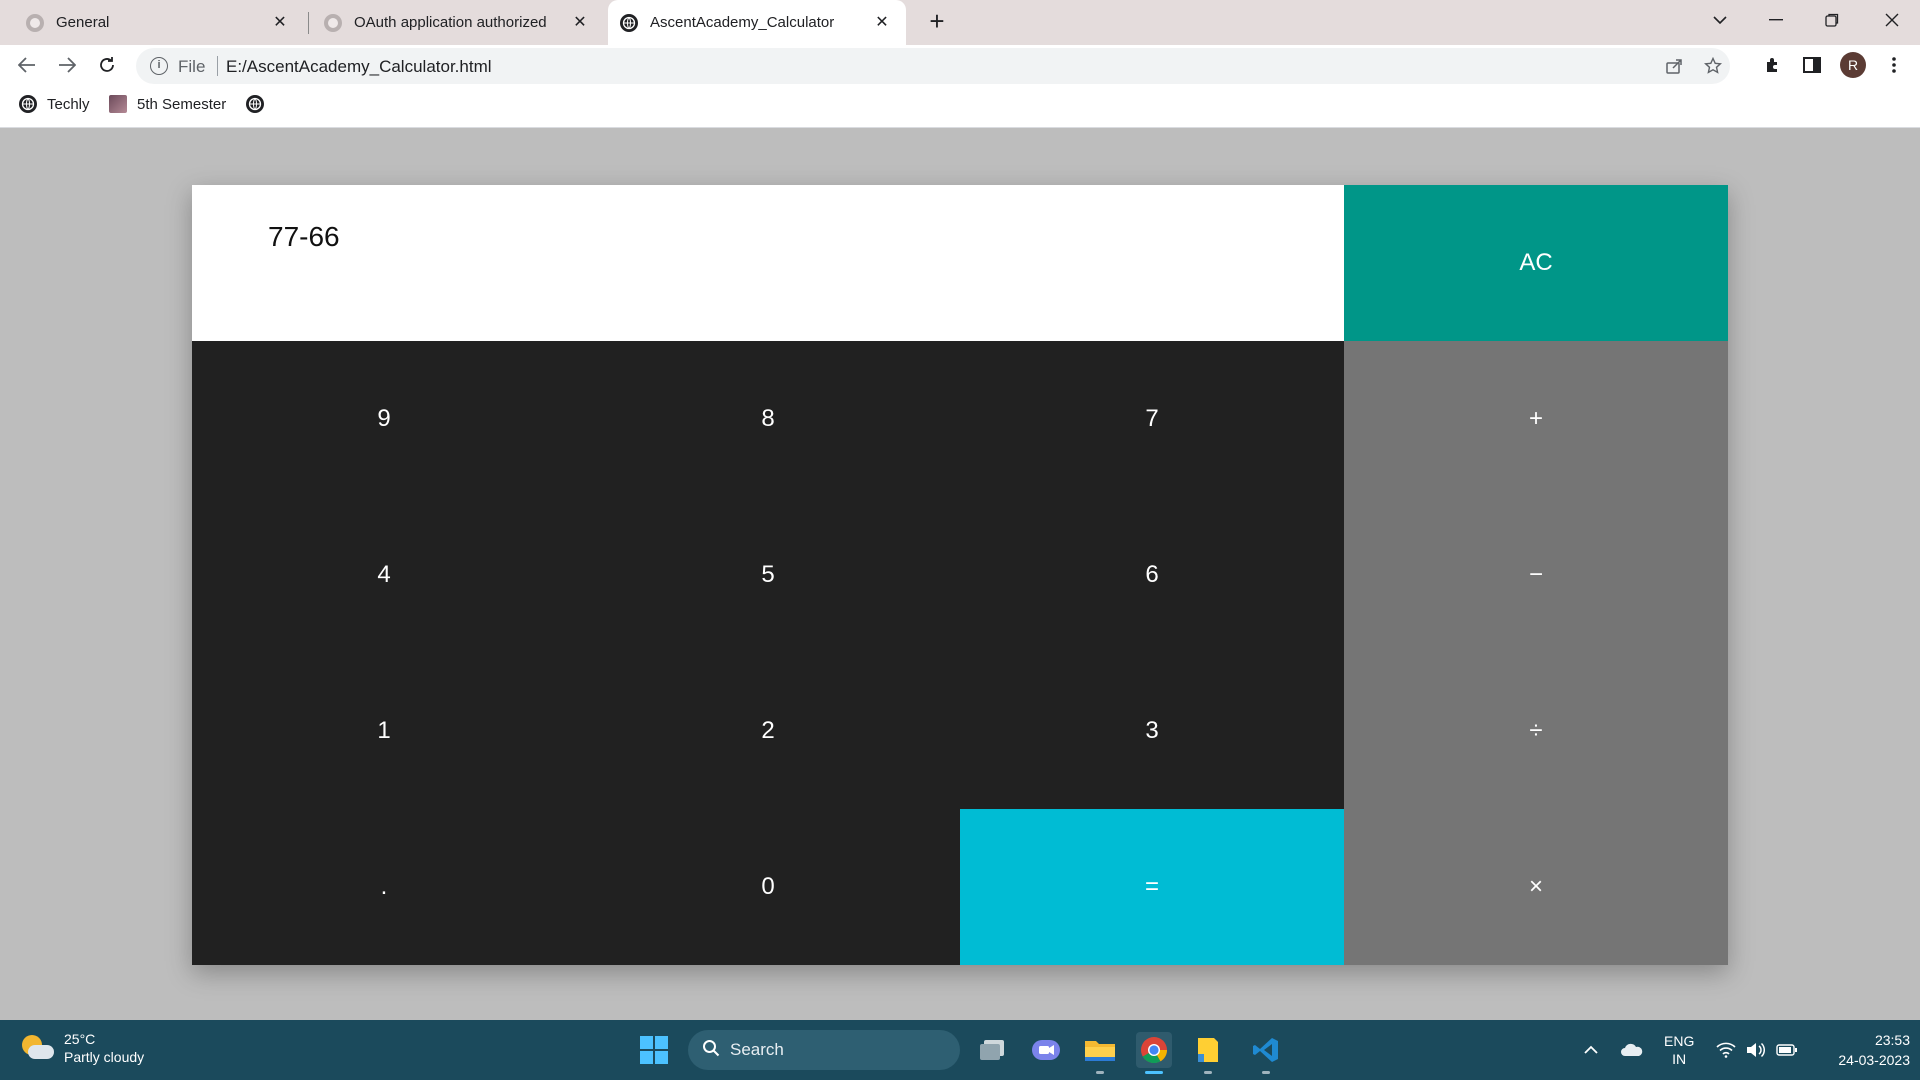 This screenshot has width=1920, height=1080. Describe the element at coordinates (1756, 1050) in the screenshot. I see `volume-icon` at that location.